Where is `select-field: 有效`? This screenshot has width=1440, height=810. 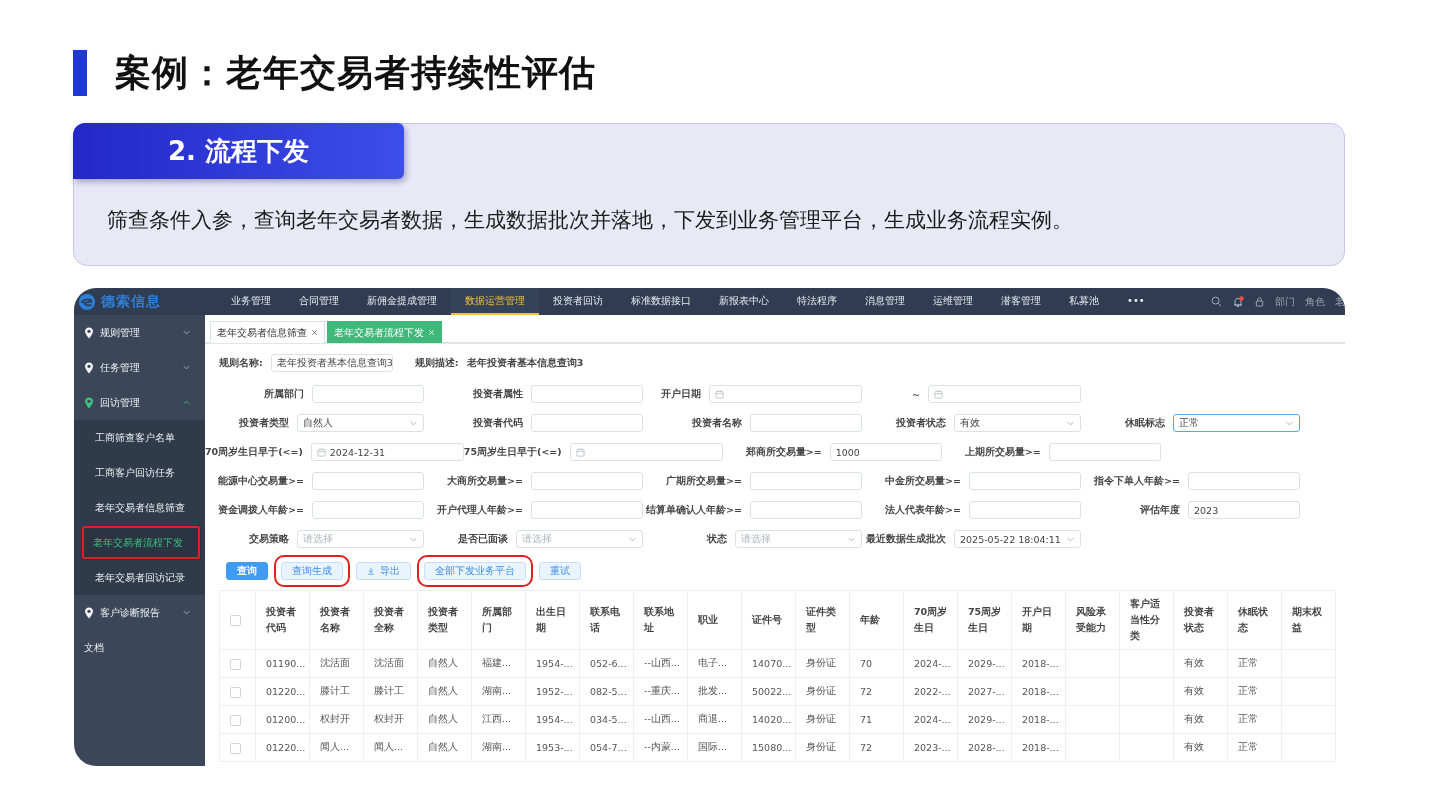 select-field: 有效 is located at coordinates (1017, 423).